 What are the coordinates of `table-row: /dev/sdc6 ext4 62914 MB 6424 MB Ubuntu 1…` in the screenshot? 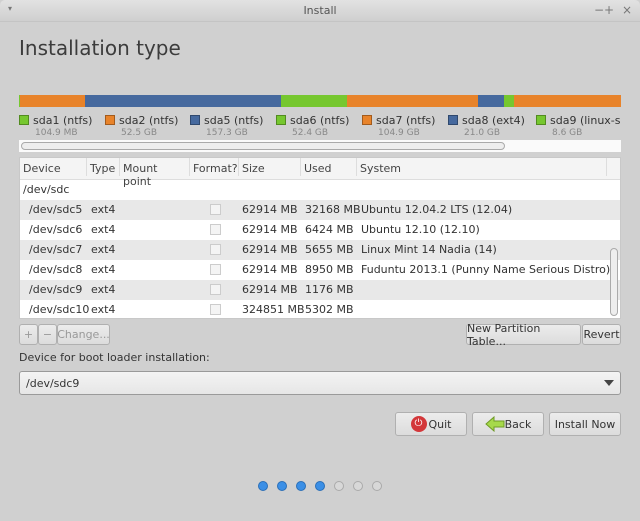 It's located at (320, 230).